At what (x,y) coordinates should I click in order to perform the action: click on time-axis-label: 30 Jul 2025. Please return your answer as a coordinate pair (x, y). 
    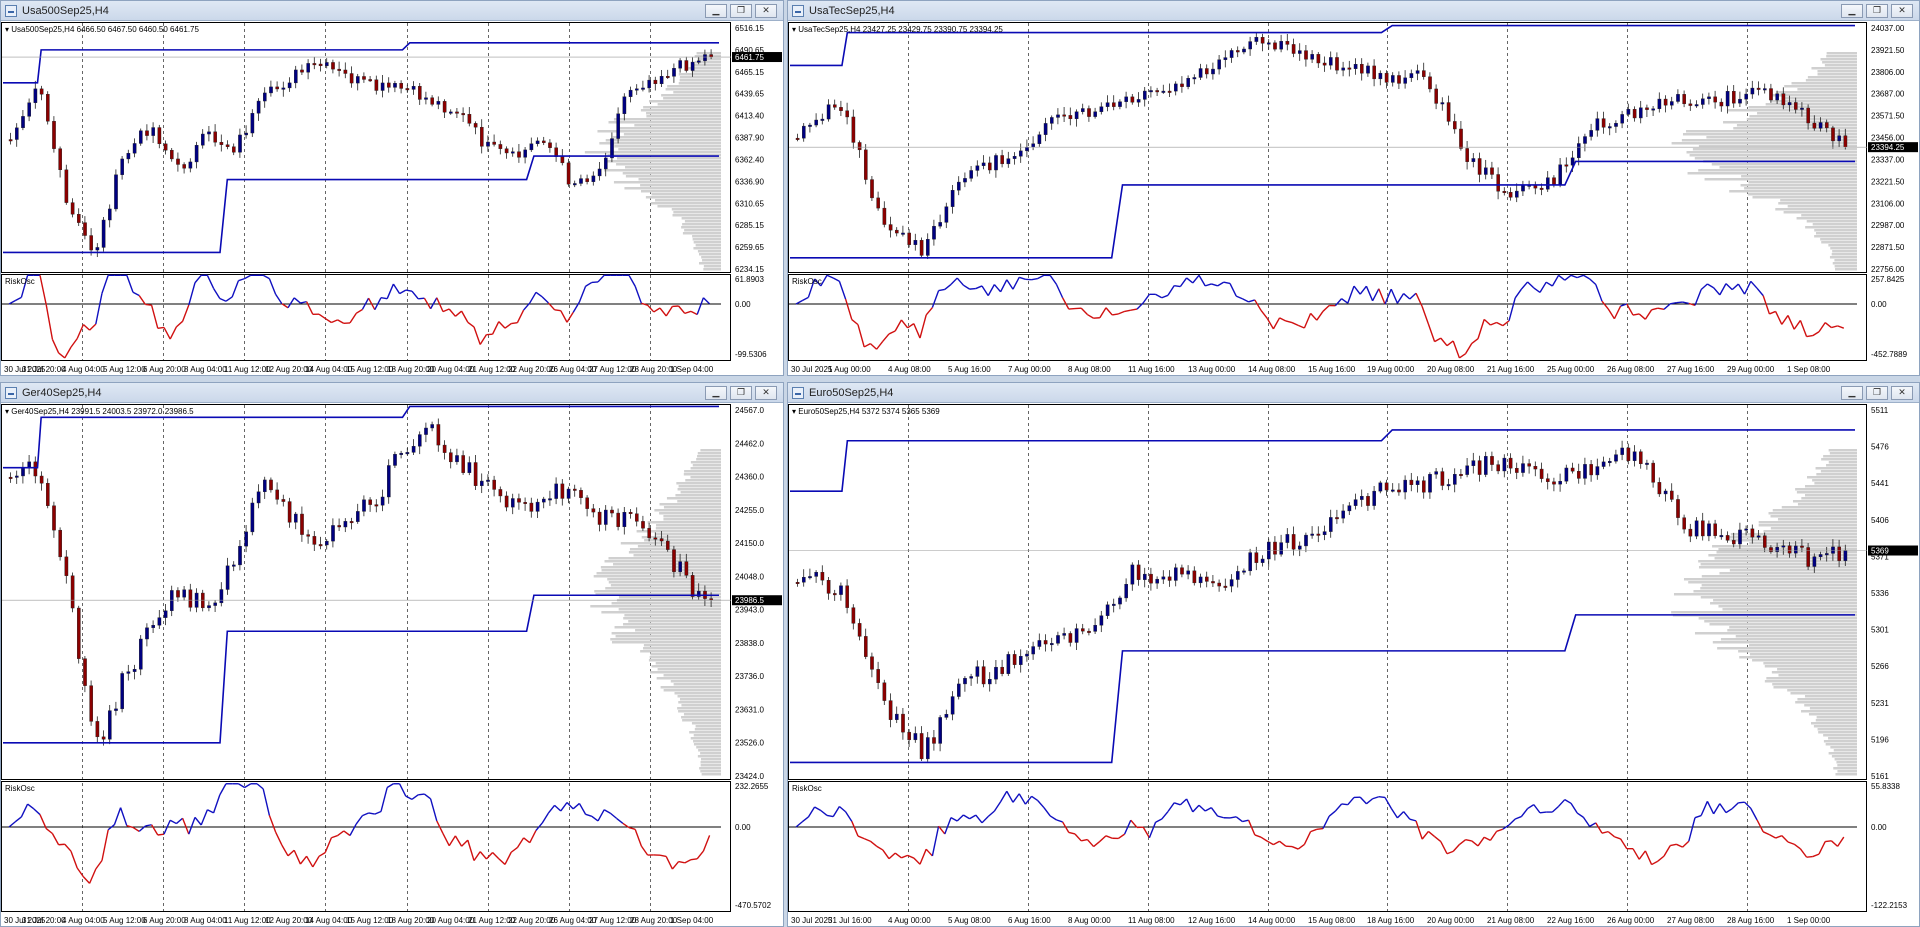
    Looking at the image, I should click on (812, 369).